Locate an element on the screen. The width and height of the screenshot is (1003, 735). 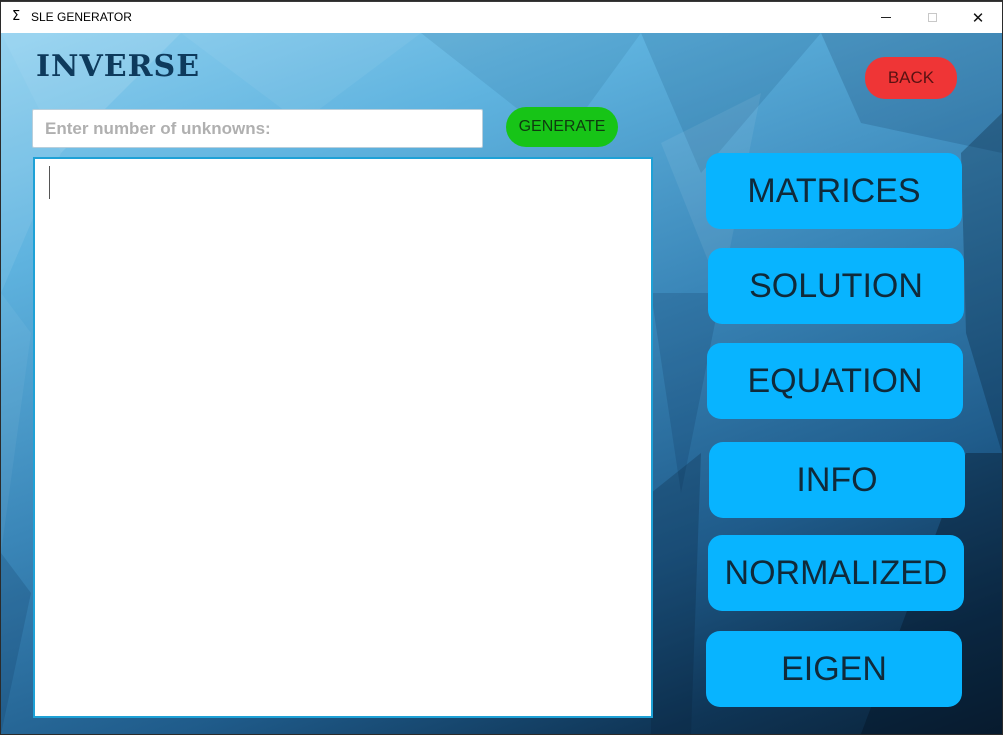
close-button: ✕ is located at coordinates (978, 17).